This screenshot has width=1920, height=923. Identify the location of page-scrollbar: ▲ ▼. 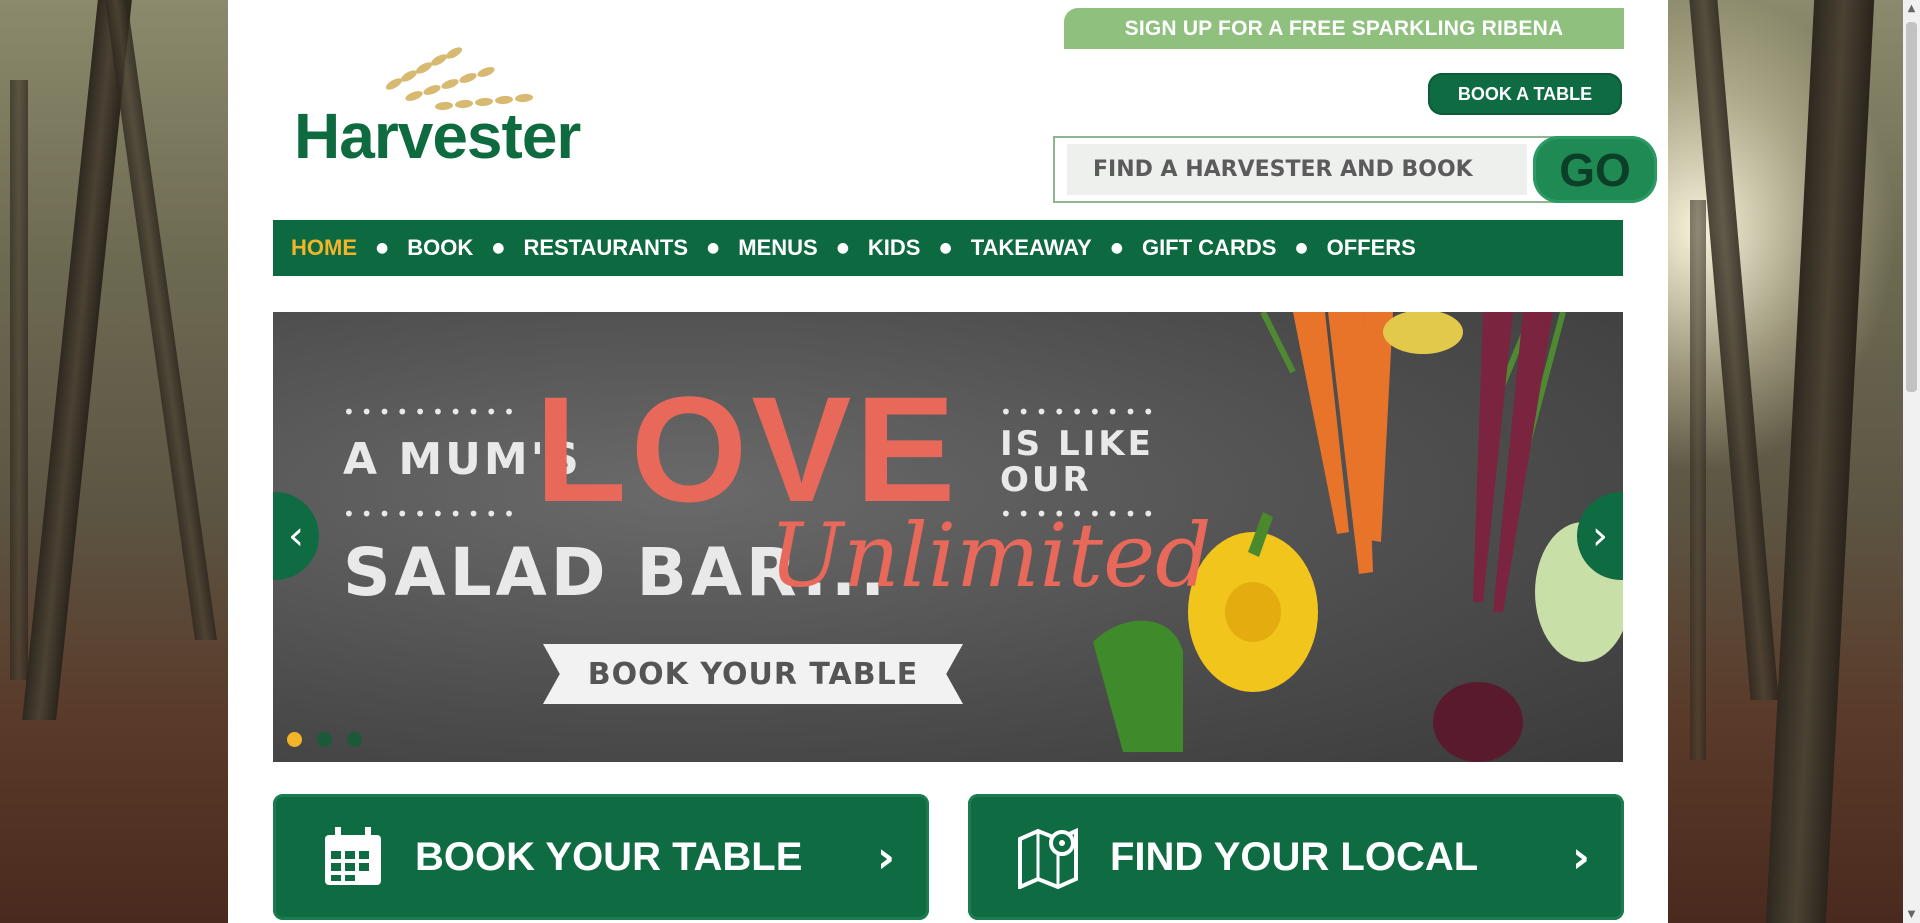
(1911, 461).